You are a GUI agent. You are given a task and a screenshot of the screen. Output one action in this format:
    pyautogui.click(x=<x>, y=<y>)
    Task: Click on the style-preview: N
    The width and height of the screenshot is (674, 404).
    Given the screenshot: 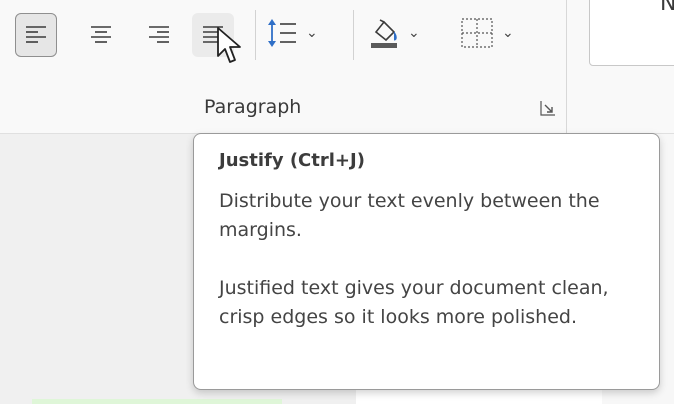 What is the action you would take?
    pyautogui.click(x=631, y=33)
    